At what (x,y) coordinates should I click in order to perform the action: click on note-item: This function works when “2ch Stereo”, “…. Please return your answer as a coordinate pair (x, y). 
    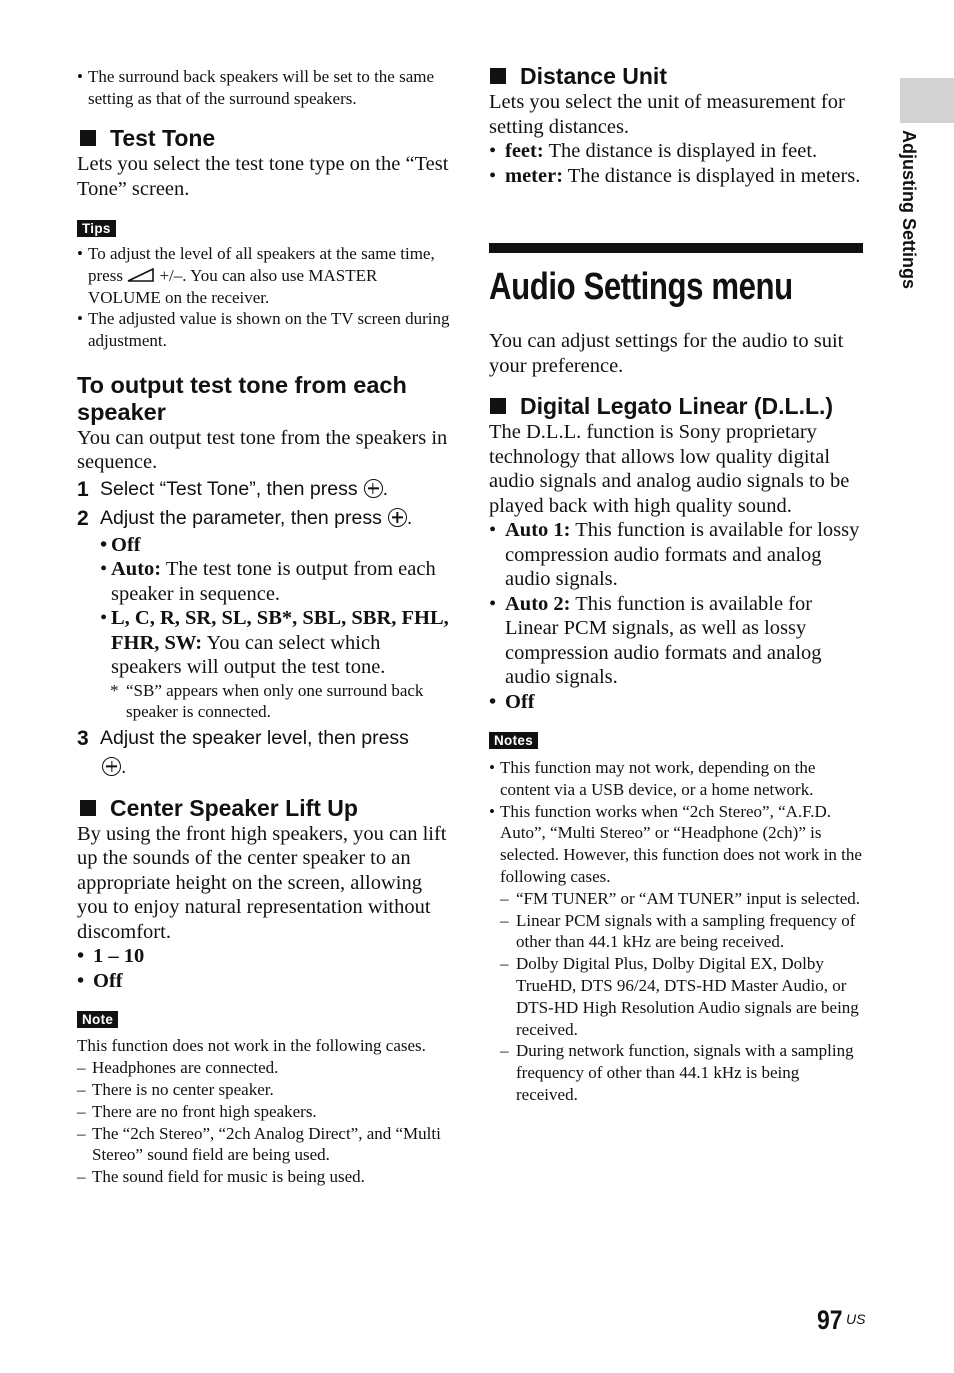
    Looking at the image, I should click on (676, 844).